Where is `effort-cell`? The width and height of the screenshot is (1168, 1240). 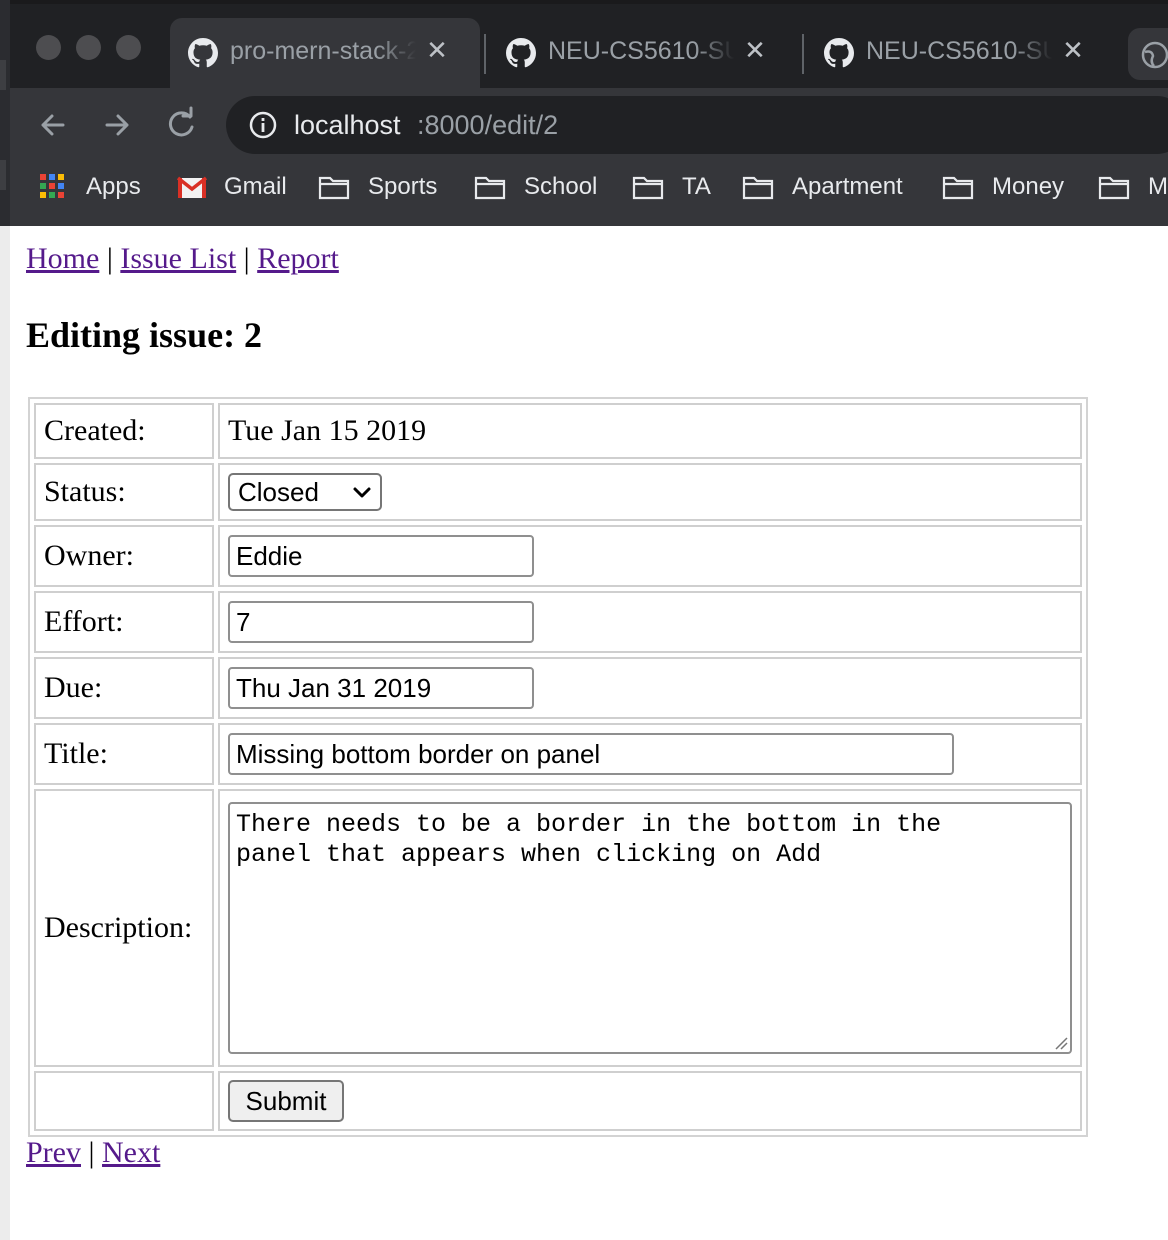
effort-cell is located at coordinates (650, 622).